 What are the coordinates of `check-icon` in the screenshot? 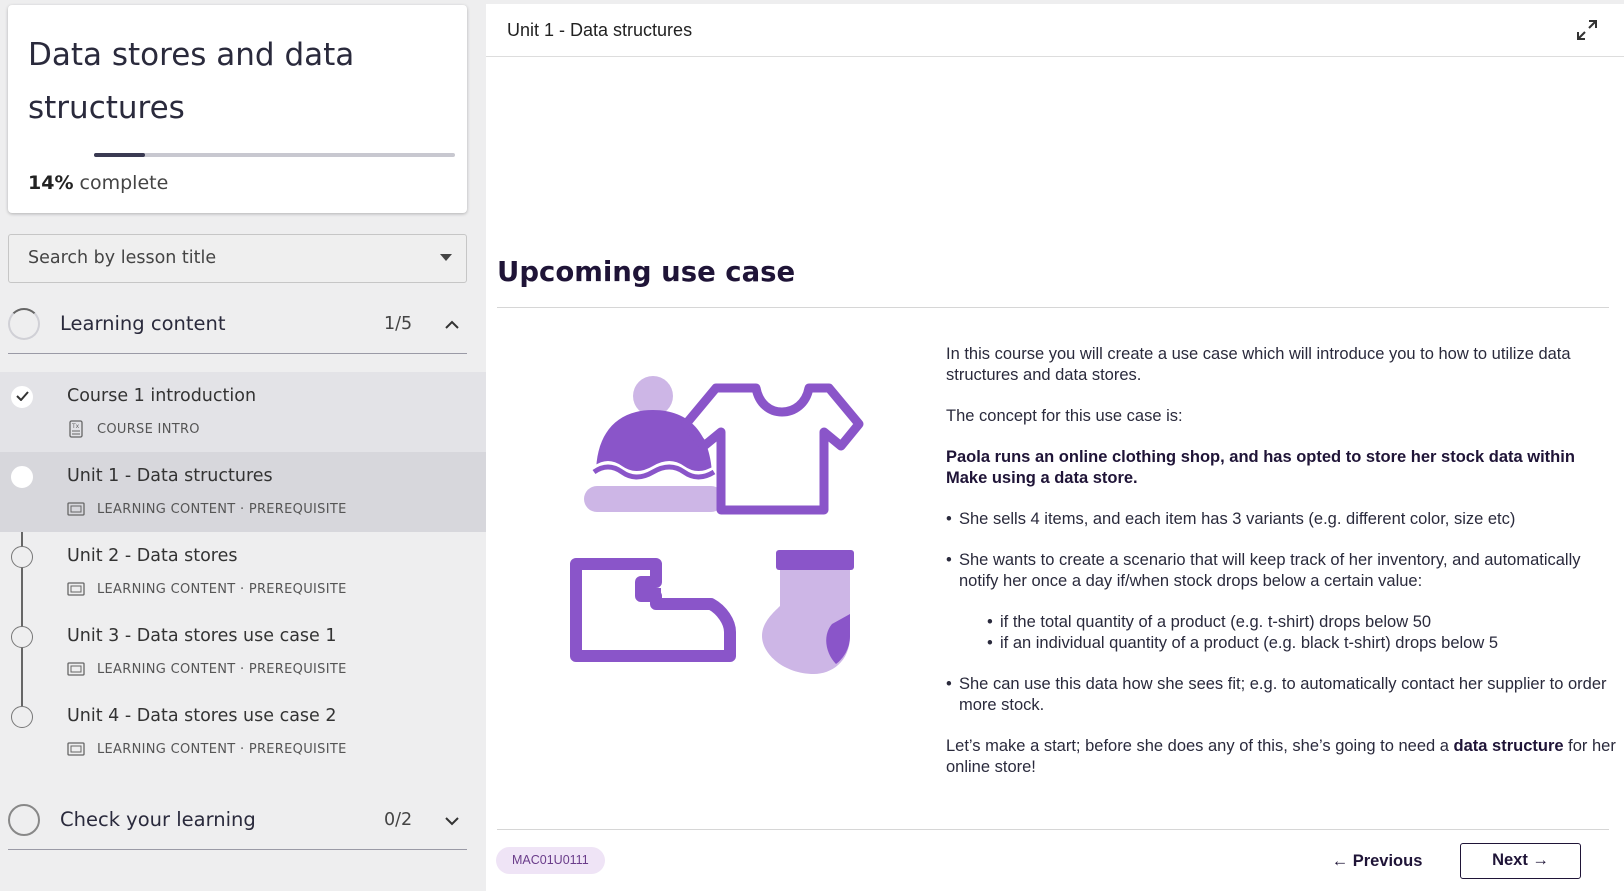 It's located at (22, 396).